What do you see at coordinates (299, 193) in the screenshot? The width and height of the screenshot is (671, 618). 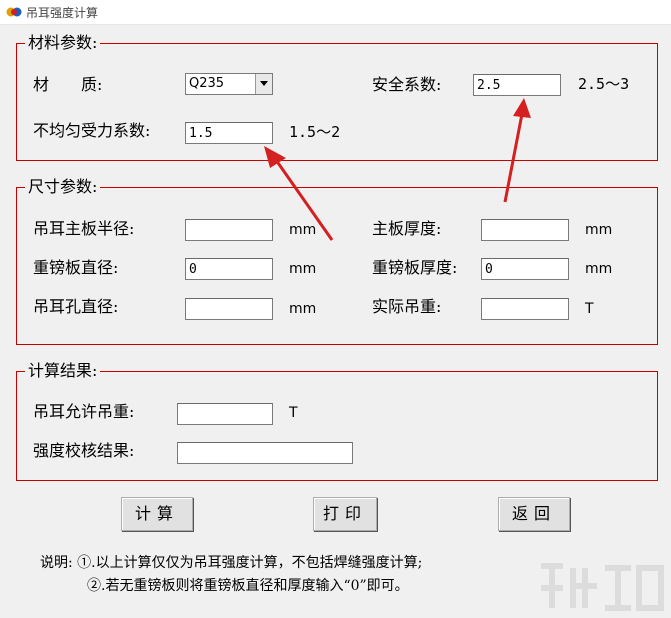 I see `arrow-to-uneven-factor` at bounding box center [299, 193].